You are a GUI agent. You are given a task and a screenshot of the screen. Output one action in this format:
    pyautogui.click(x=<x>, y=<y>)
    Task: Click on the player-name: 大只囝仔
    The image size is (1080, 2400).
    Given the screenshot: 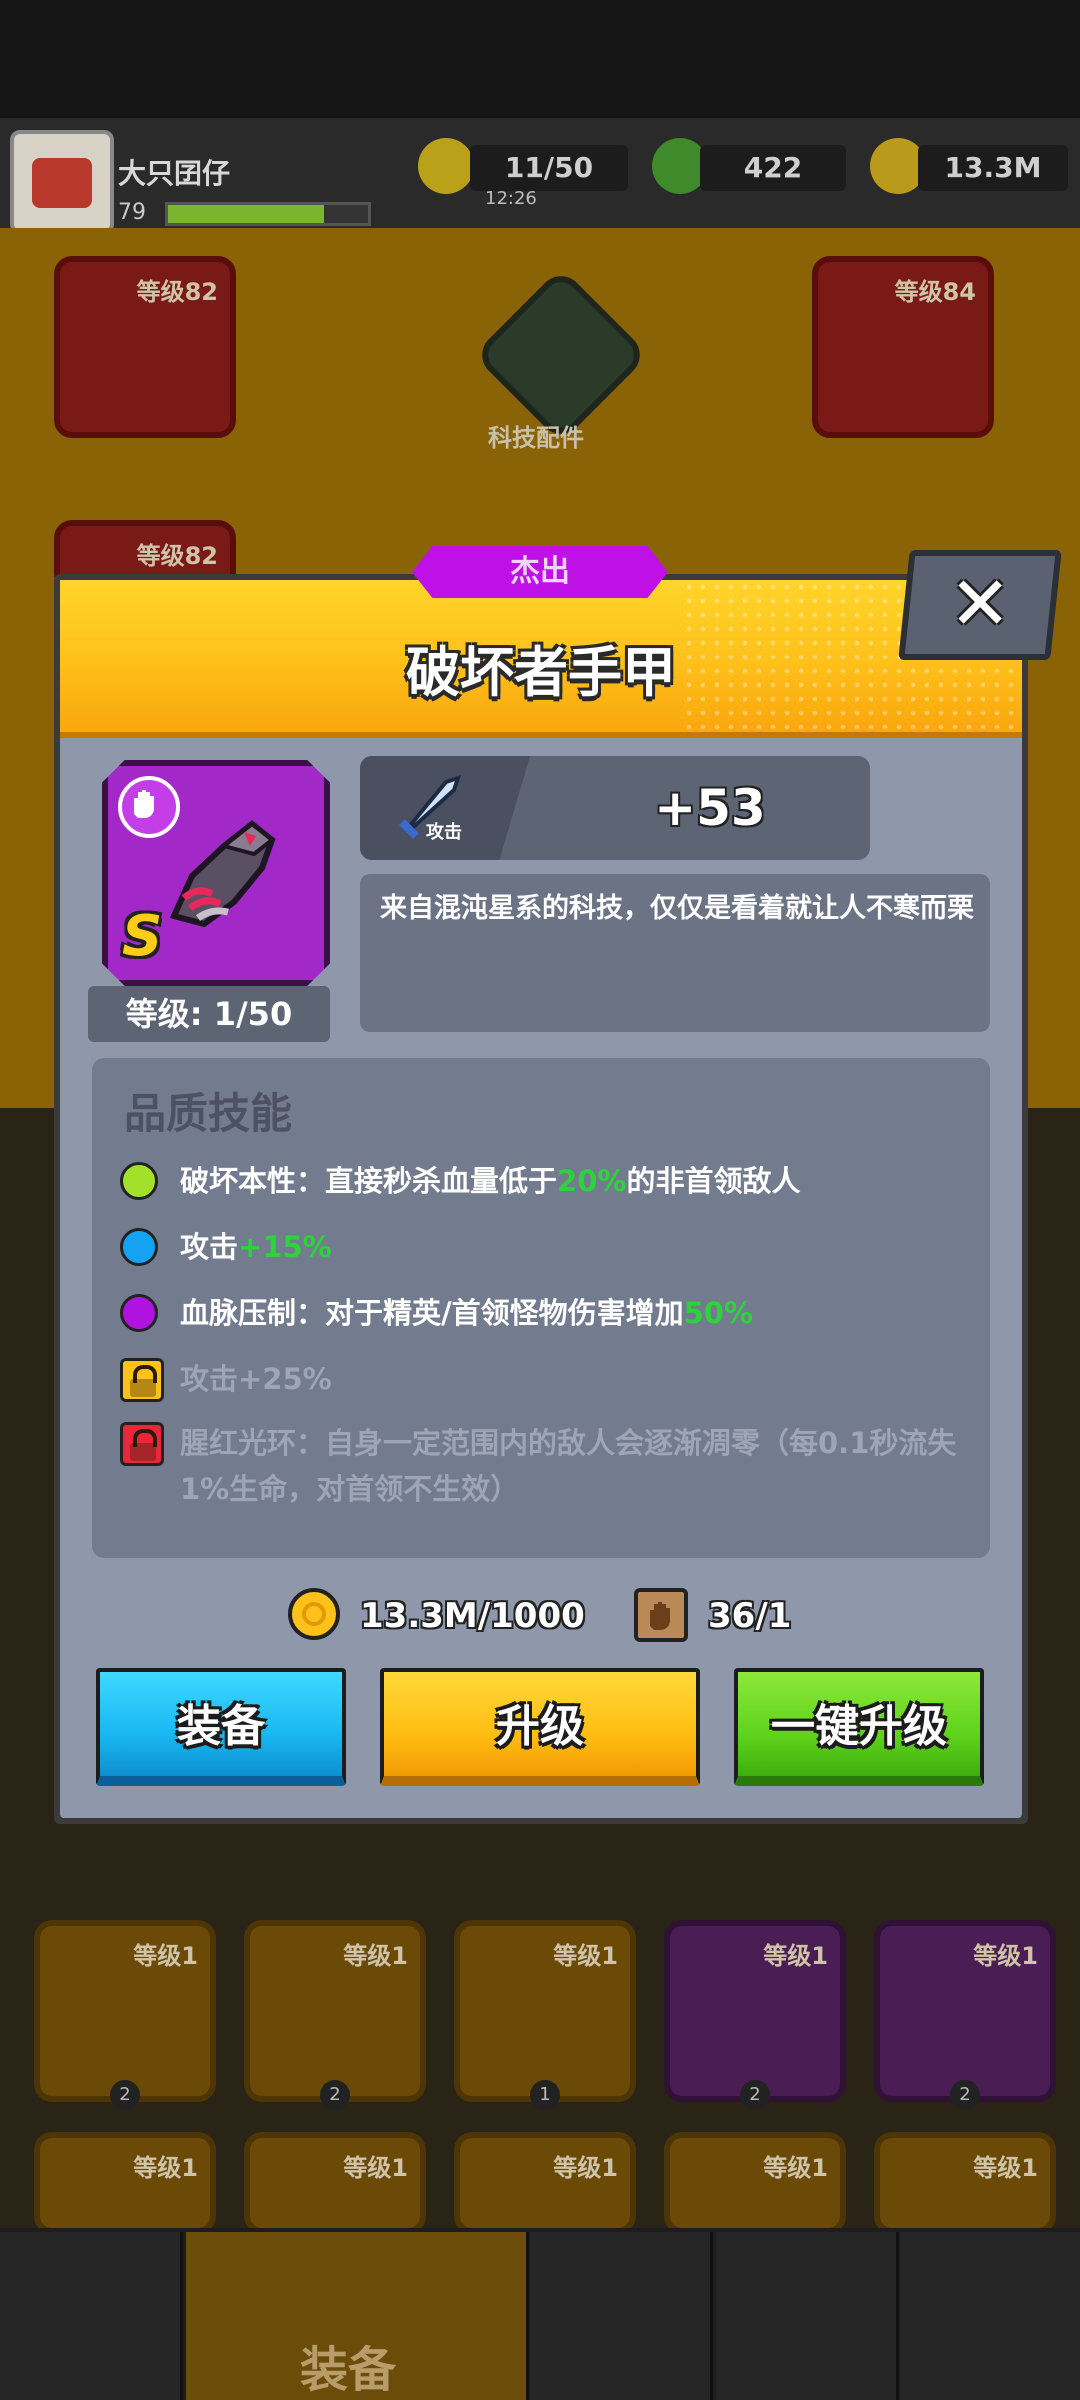 What is the action you would take?
    pyautogui.click(x=174, y=173)
    